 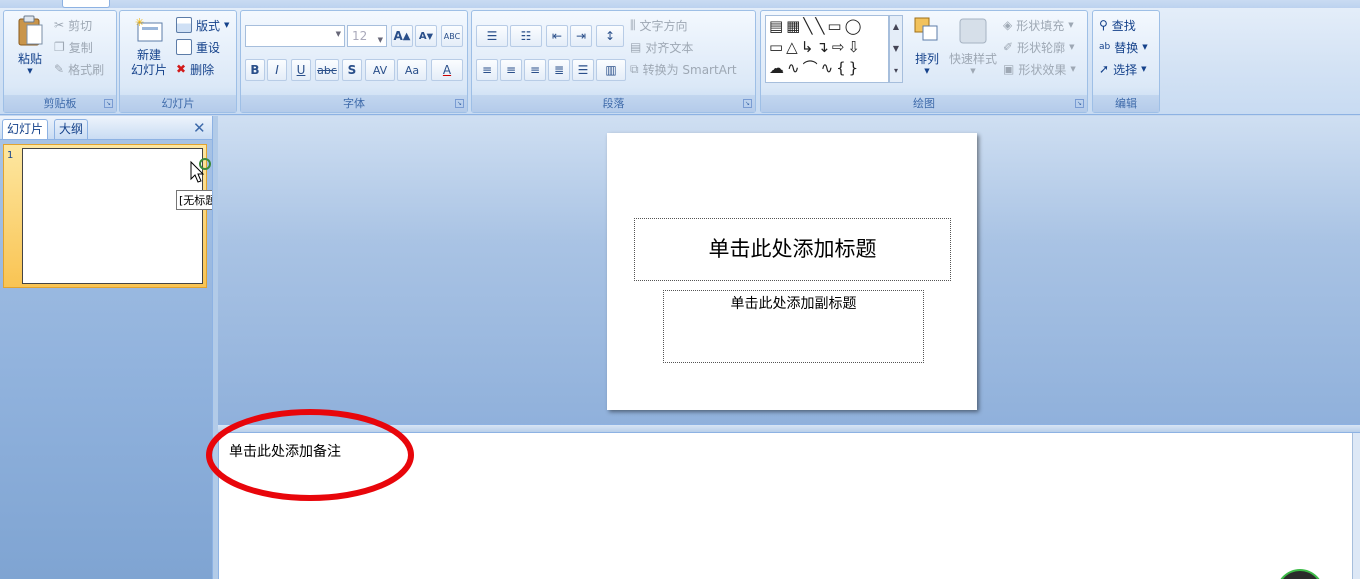 What do you see at coordinates (327, 70) in the screenshot?
I see `strikethrough-button: abc` at bounding box center [327, 70].